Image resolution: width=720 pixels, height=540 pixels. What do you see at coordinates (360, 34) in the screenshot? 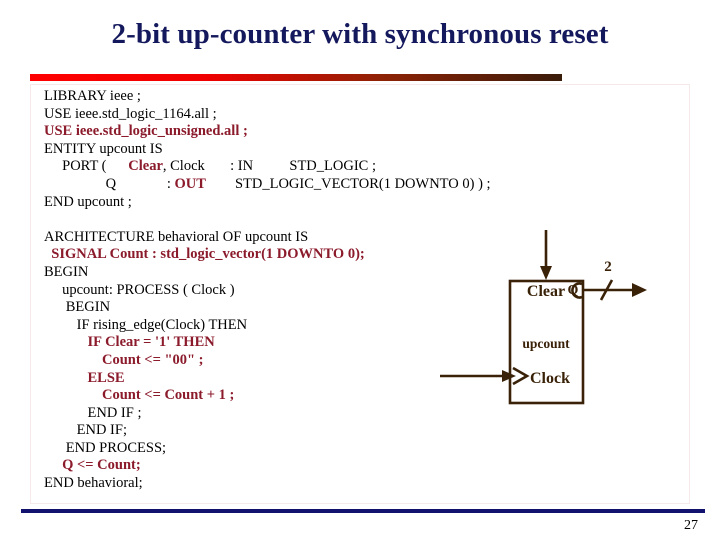
I see `page-title: 2-bit up-counter with synchronous reset` at bounding box center [360, 34].